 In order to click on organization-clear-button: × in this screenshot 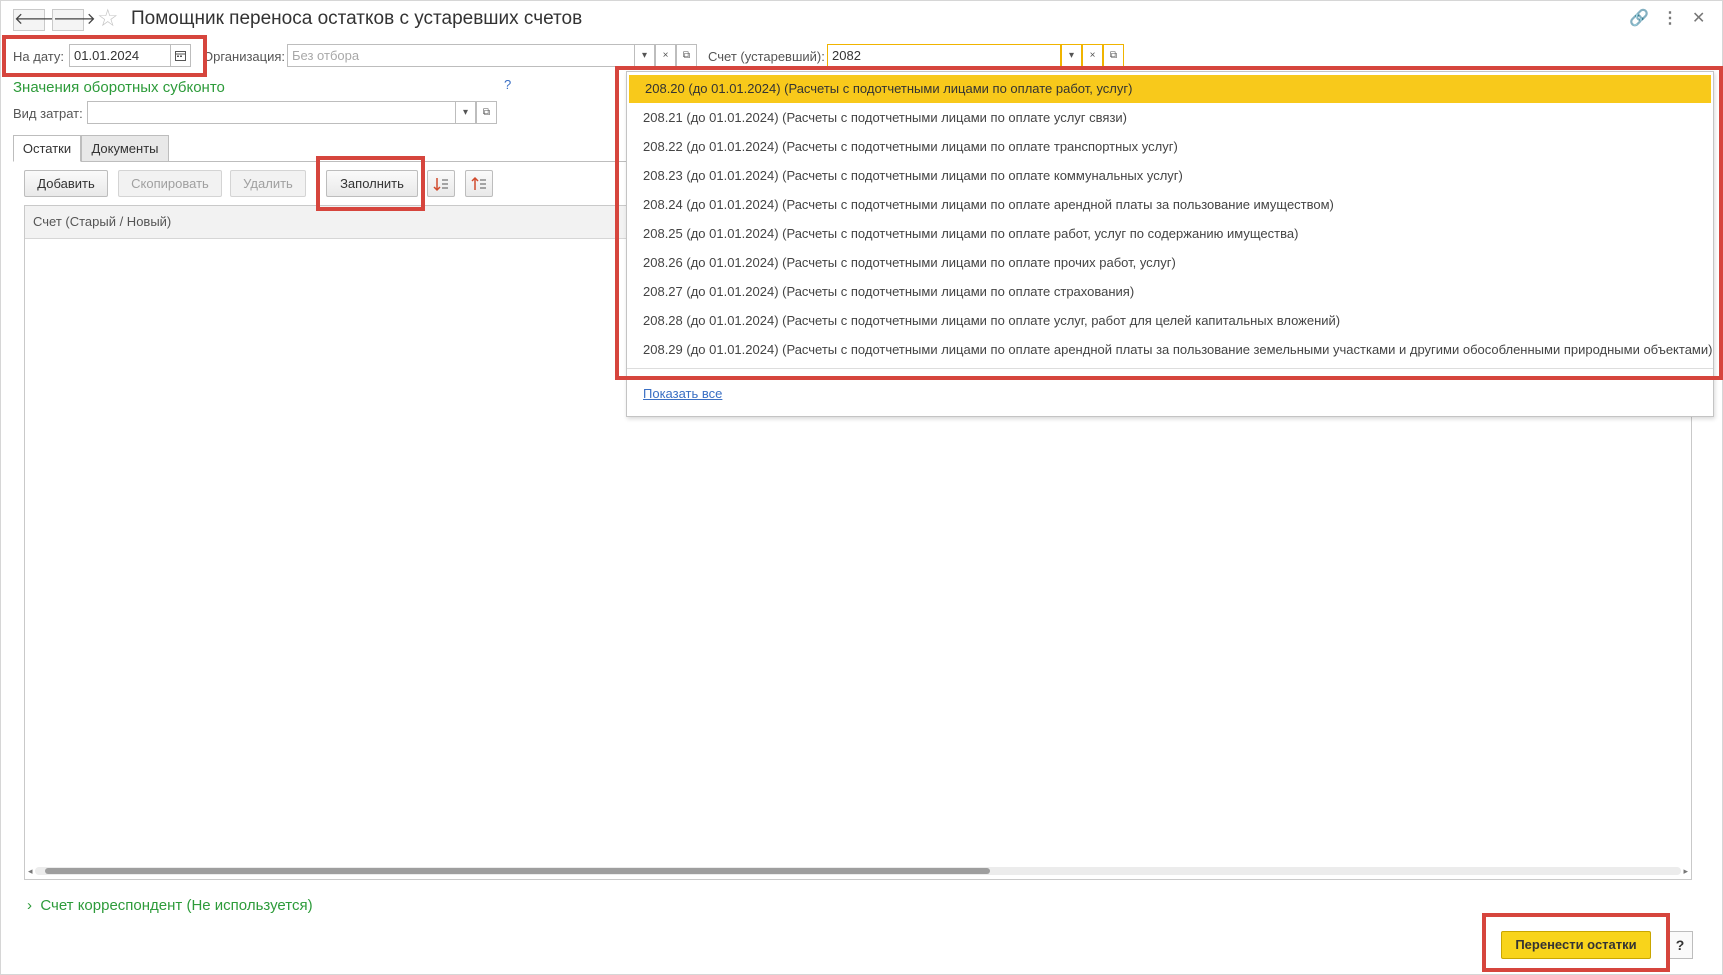, I will do `click(665, 55)`.